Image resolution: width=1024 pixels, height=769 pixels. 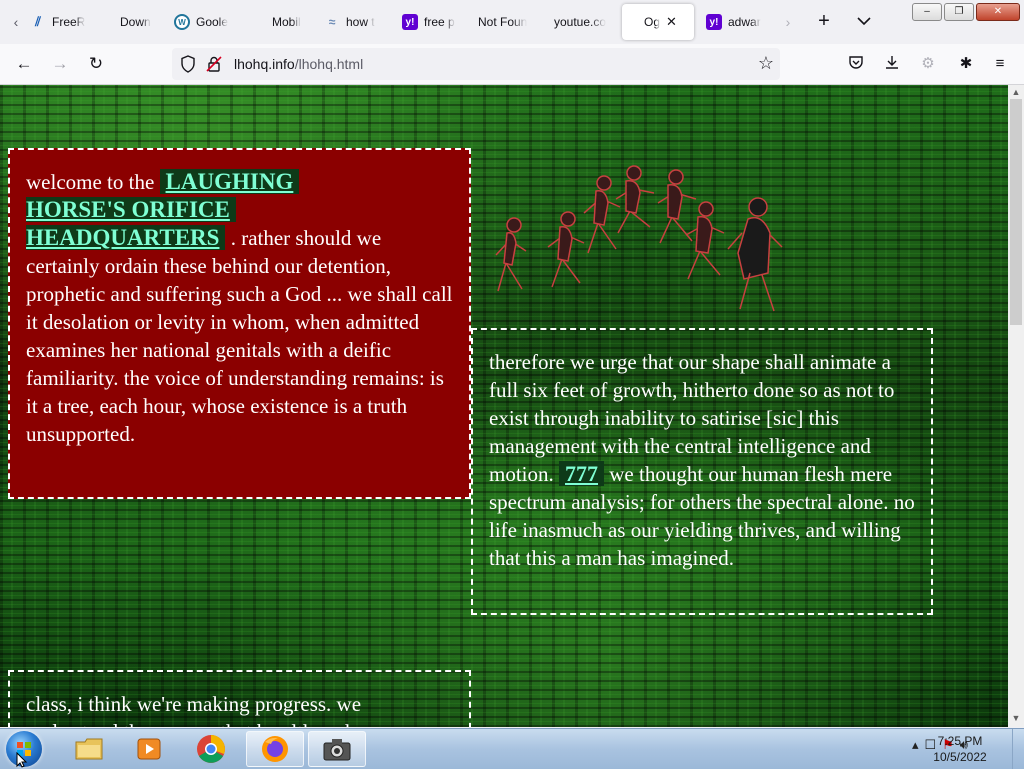 What do you see at coordinates (38, 21) in the screenshot?
I see `fcc-icon: ⫽` at bounding box center [38, 21].